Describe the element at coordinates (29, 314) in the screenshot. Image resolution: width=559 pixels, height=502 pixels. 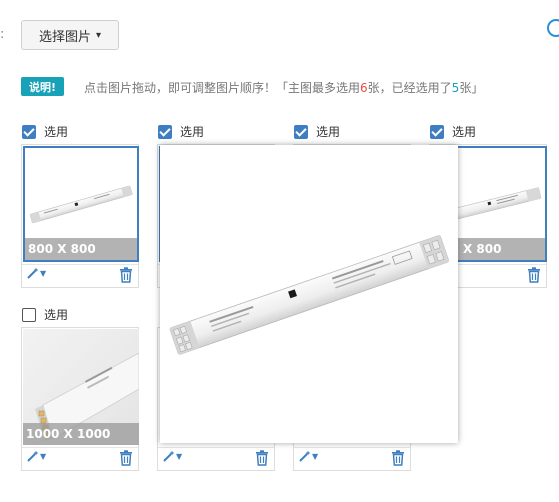
I see `checkbox-unchecked-icon` at that location.